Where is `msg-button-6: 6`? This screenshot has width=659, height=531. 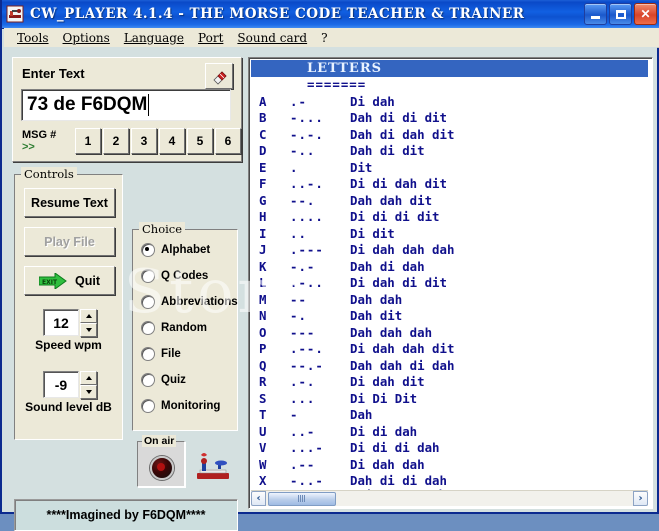
msg-button-6: 6 is located at coordinates (228, 141).